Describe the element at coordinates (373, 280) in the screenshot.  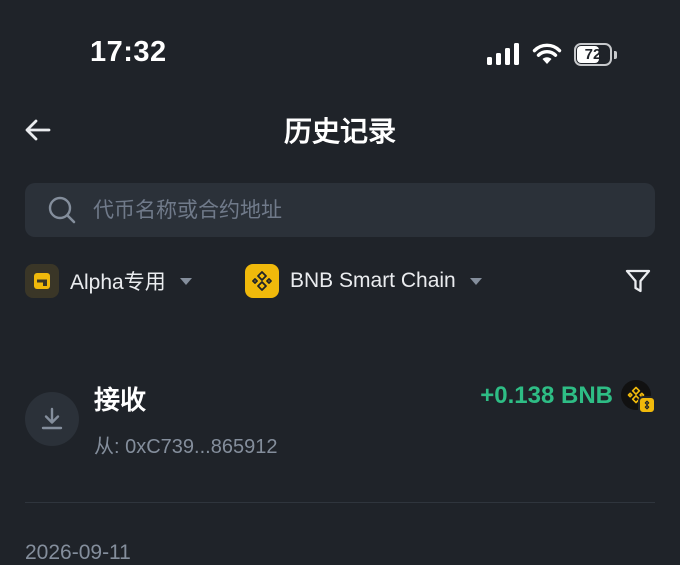
I see `chain-label: BNB Smart Chain` at that location.